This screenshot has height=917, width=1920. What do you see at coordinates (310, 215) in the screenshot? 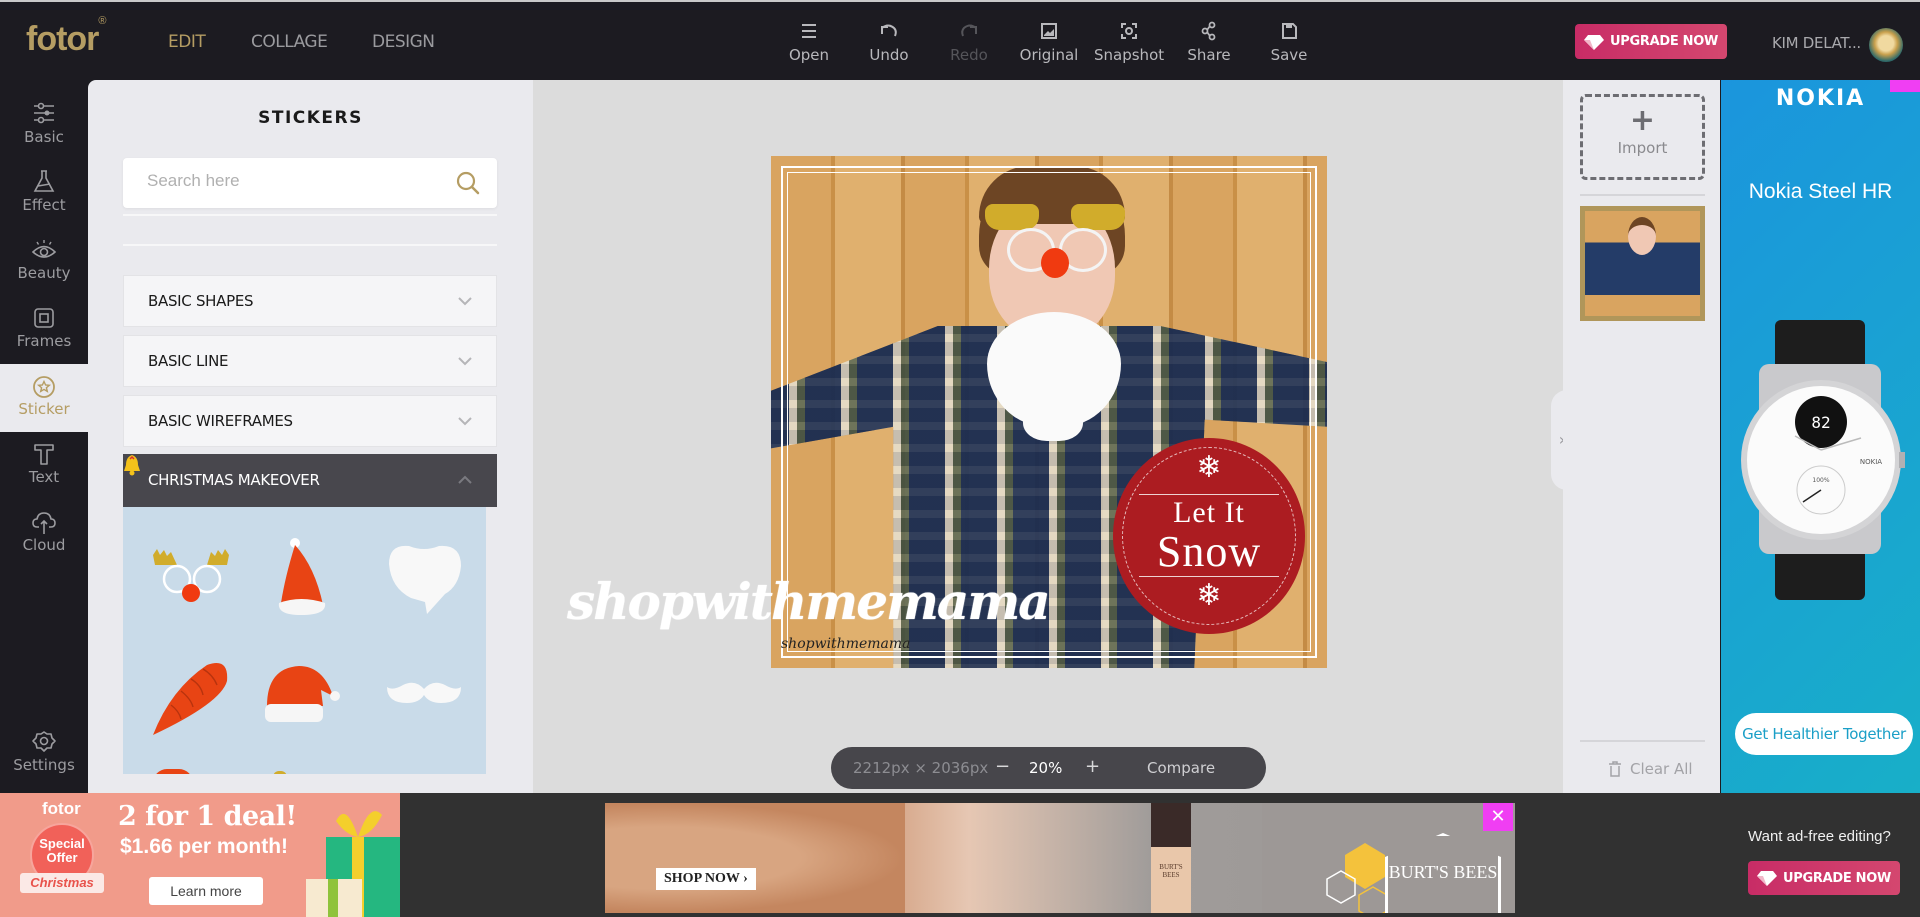
I see `search-divider` at bounding box center [310, 215].